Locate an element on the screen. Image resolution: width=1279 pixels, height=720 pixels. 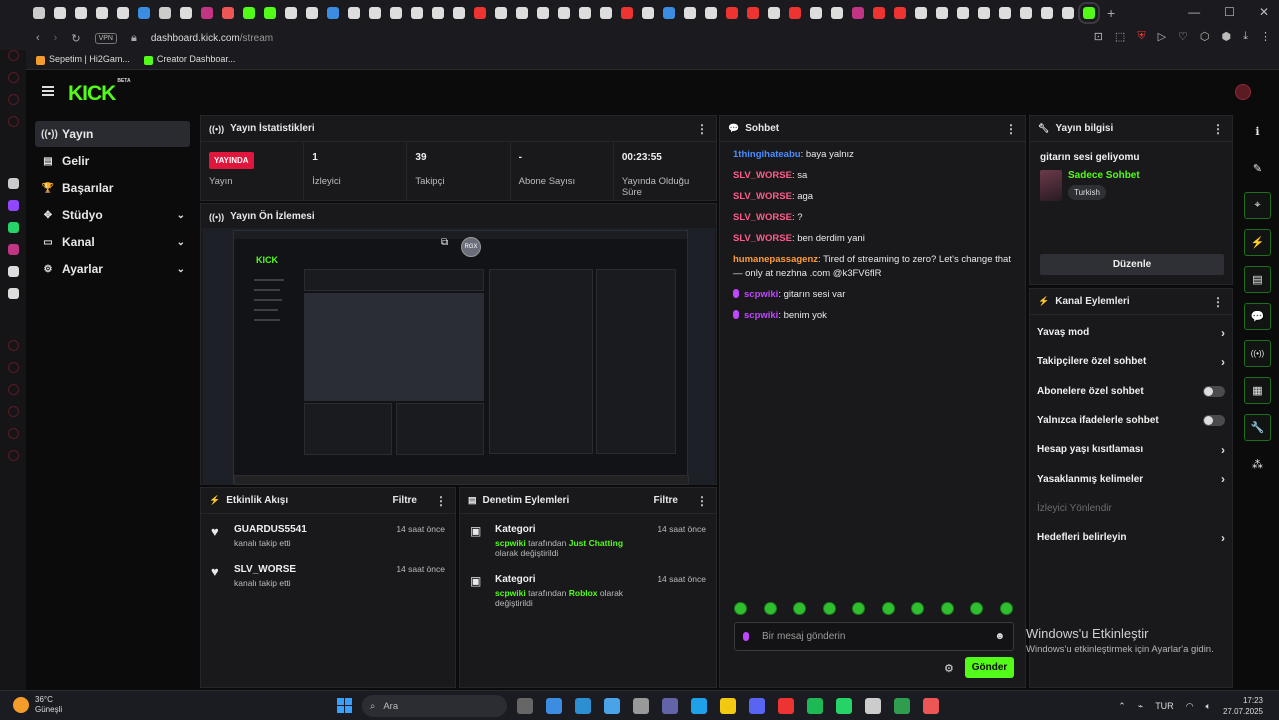
chat-settings-icon: ⚙ is located at coordinates (949, 668).